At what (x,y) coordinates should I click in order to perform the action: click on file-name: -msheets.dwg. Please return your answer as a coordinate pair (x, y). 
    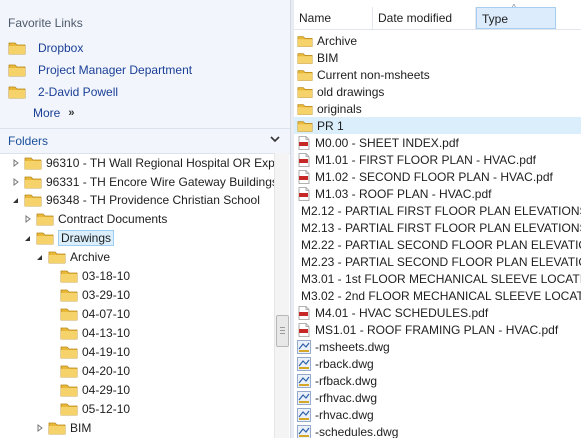
    Looking at the image, I should click on (352, 346).